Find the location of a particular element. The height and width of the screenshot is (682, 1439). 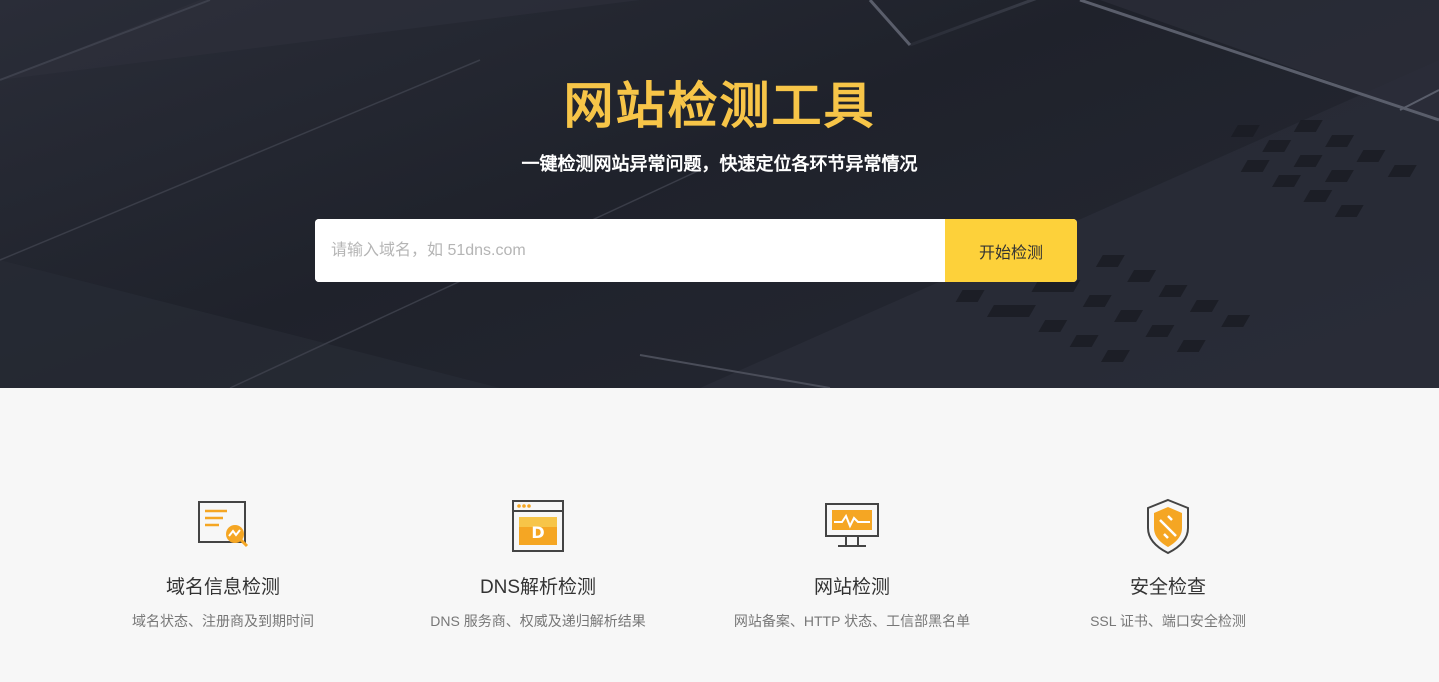

shield-icon is located at coordinates (1168, 526).